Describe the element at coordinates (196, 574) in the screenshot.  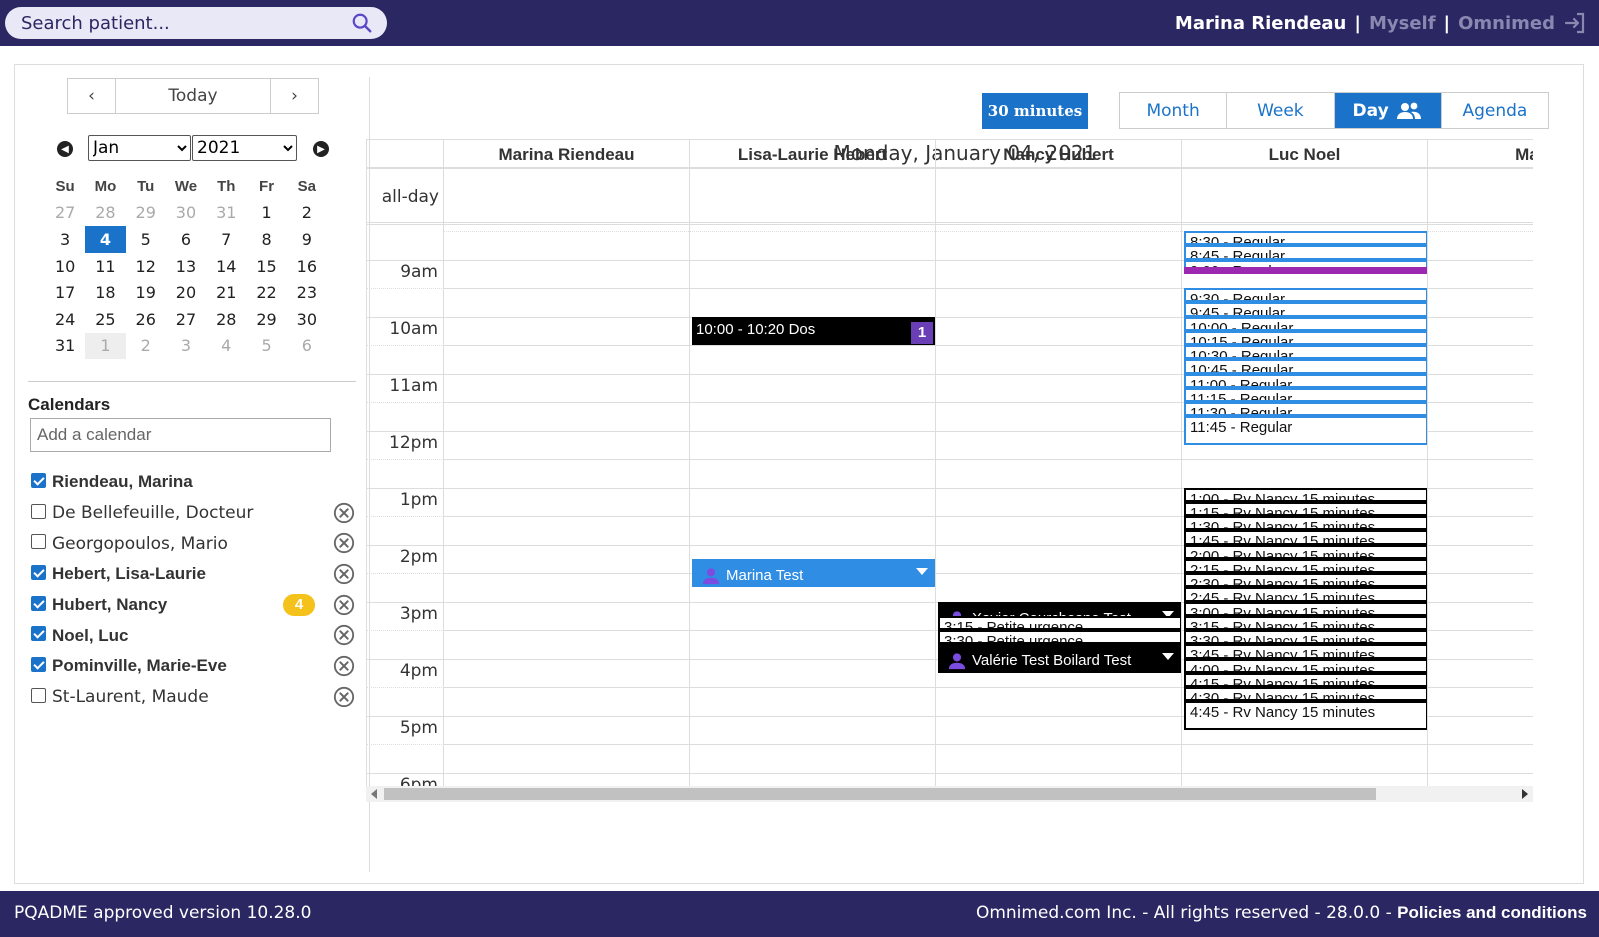
I see `calendar-item: Hebert, Lisa-Laurie` at that location.